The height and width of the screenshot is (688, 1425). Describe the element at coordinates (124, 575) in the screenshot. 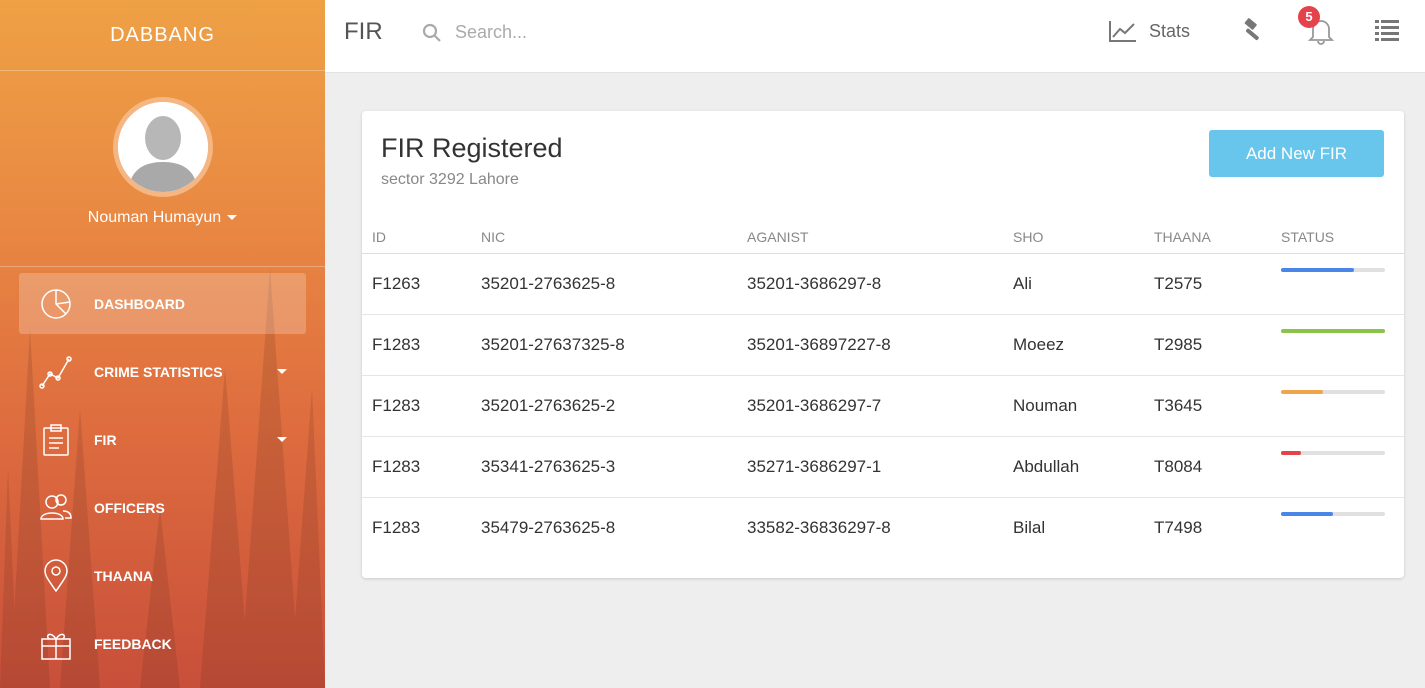

I see `sidebar-item-label: THAANA` at that location.